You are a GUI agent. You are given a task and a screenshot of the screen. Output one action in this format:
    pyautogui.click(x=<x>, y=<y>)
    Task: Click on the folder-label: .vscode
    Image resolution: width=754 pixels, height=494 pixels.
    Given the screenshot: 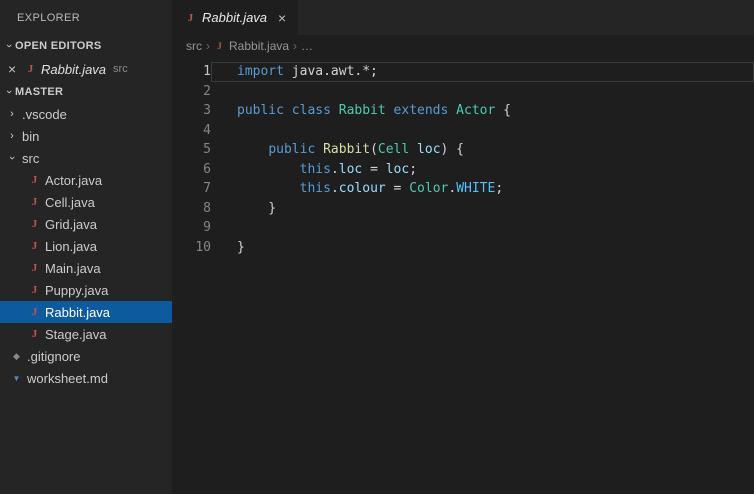 What is the action you would take?
    pyautogui.click(x=44, y=114)
    